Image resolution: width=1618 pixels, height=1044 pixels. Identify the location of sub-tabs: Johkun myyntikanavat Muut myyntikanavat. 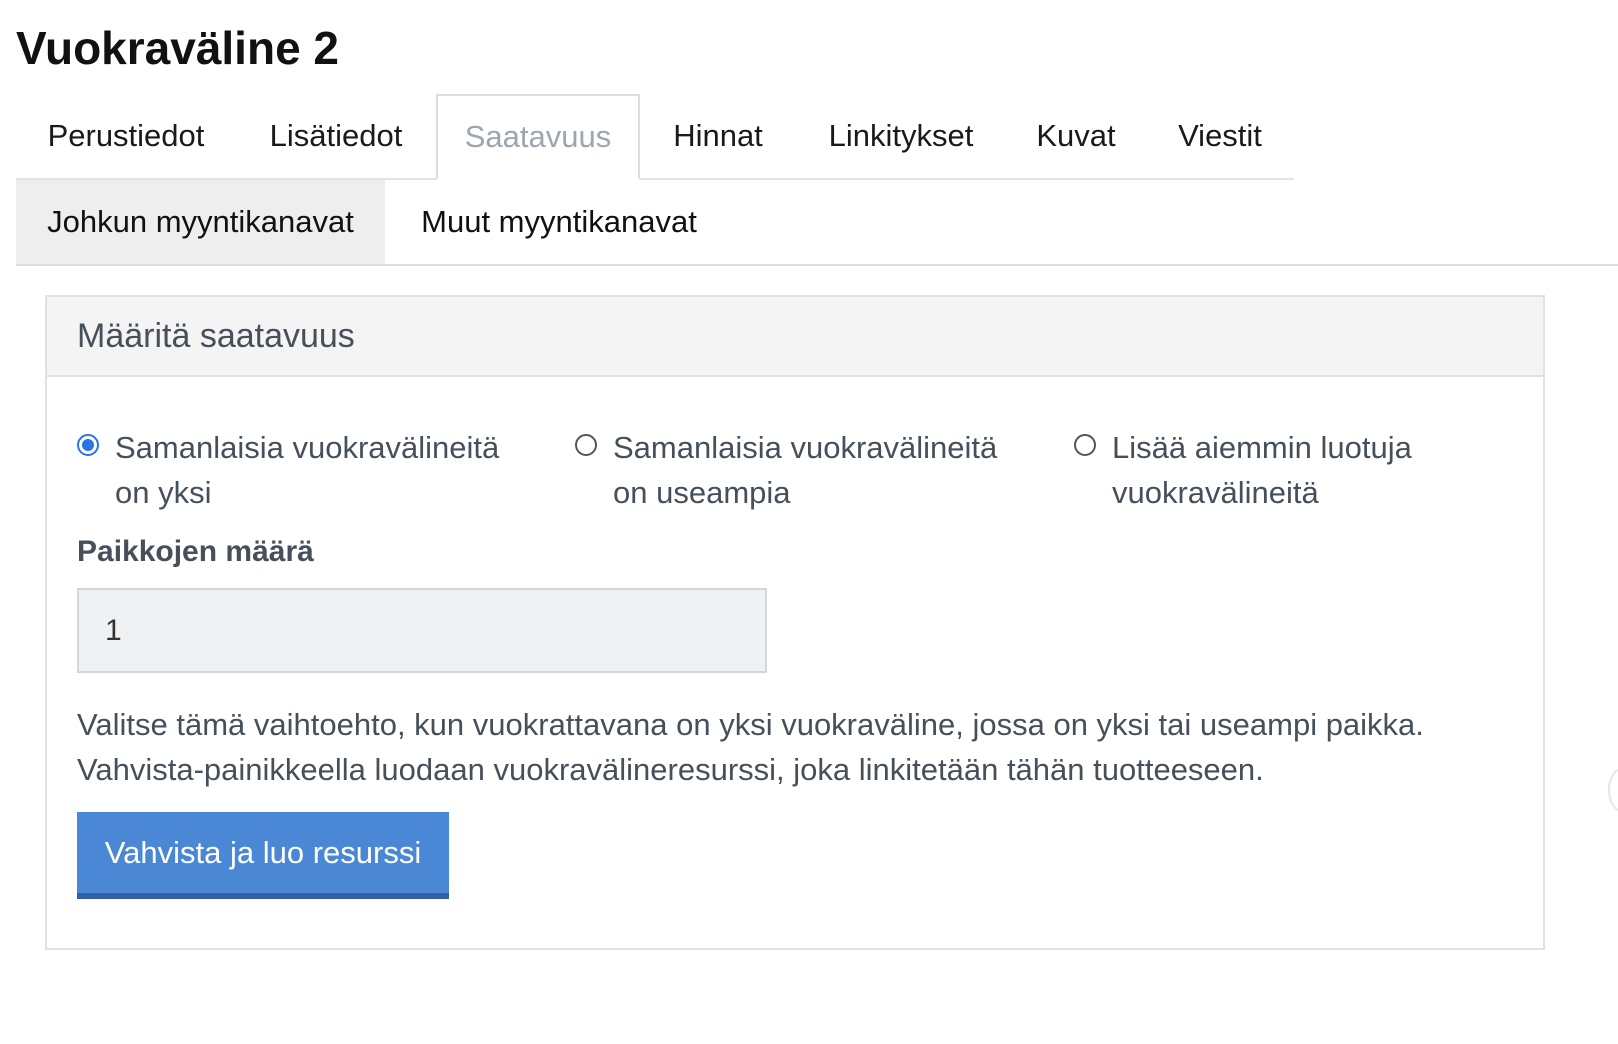
(817, 223).